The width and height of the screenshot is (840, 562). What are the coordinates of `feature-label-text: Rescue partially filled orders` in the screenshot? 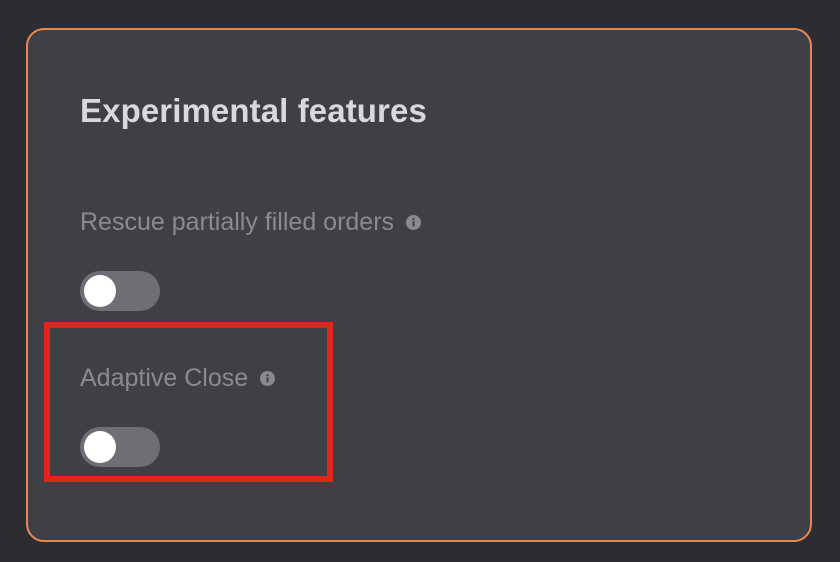 It's located at (237, 222).